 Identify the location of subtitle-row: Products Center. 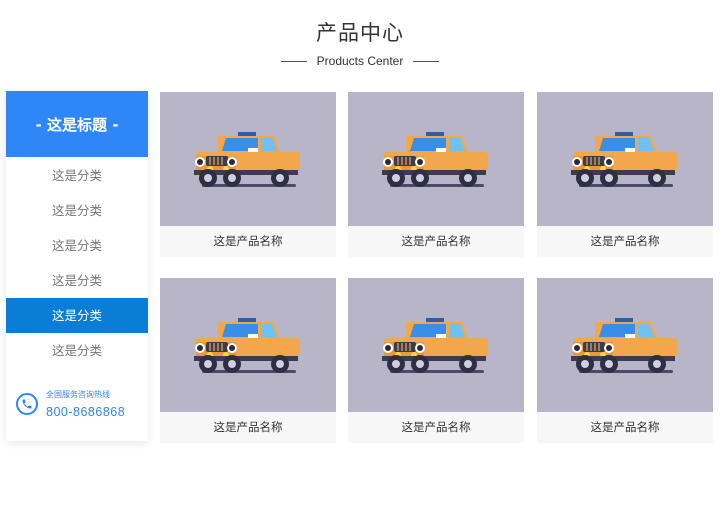
(360, 61).